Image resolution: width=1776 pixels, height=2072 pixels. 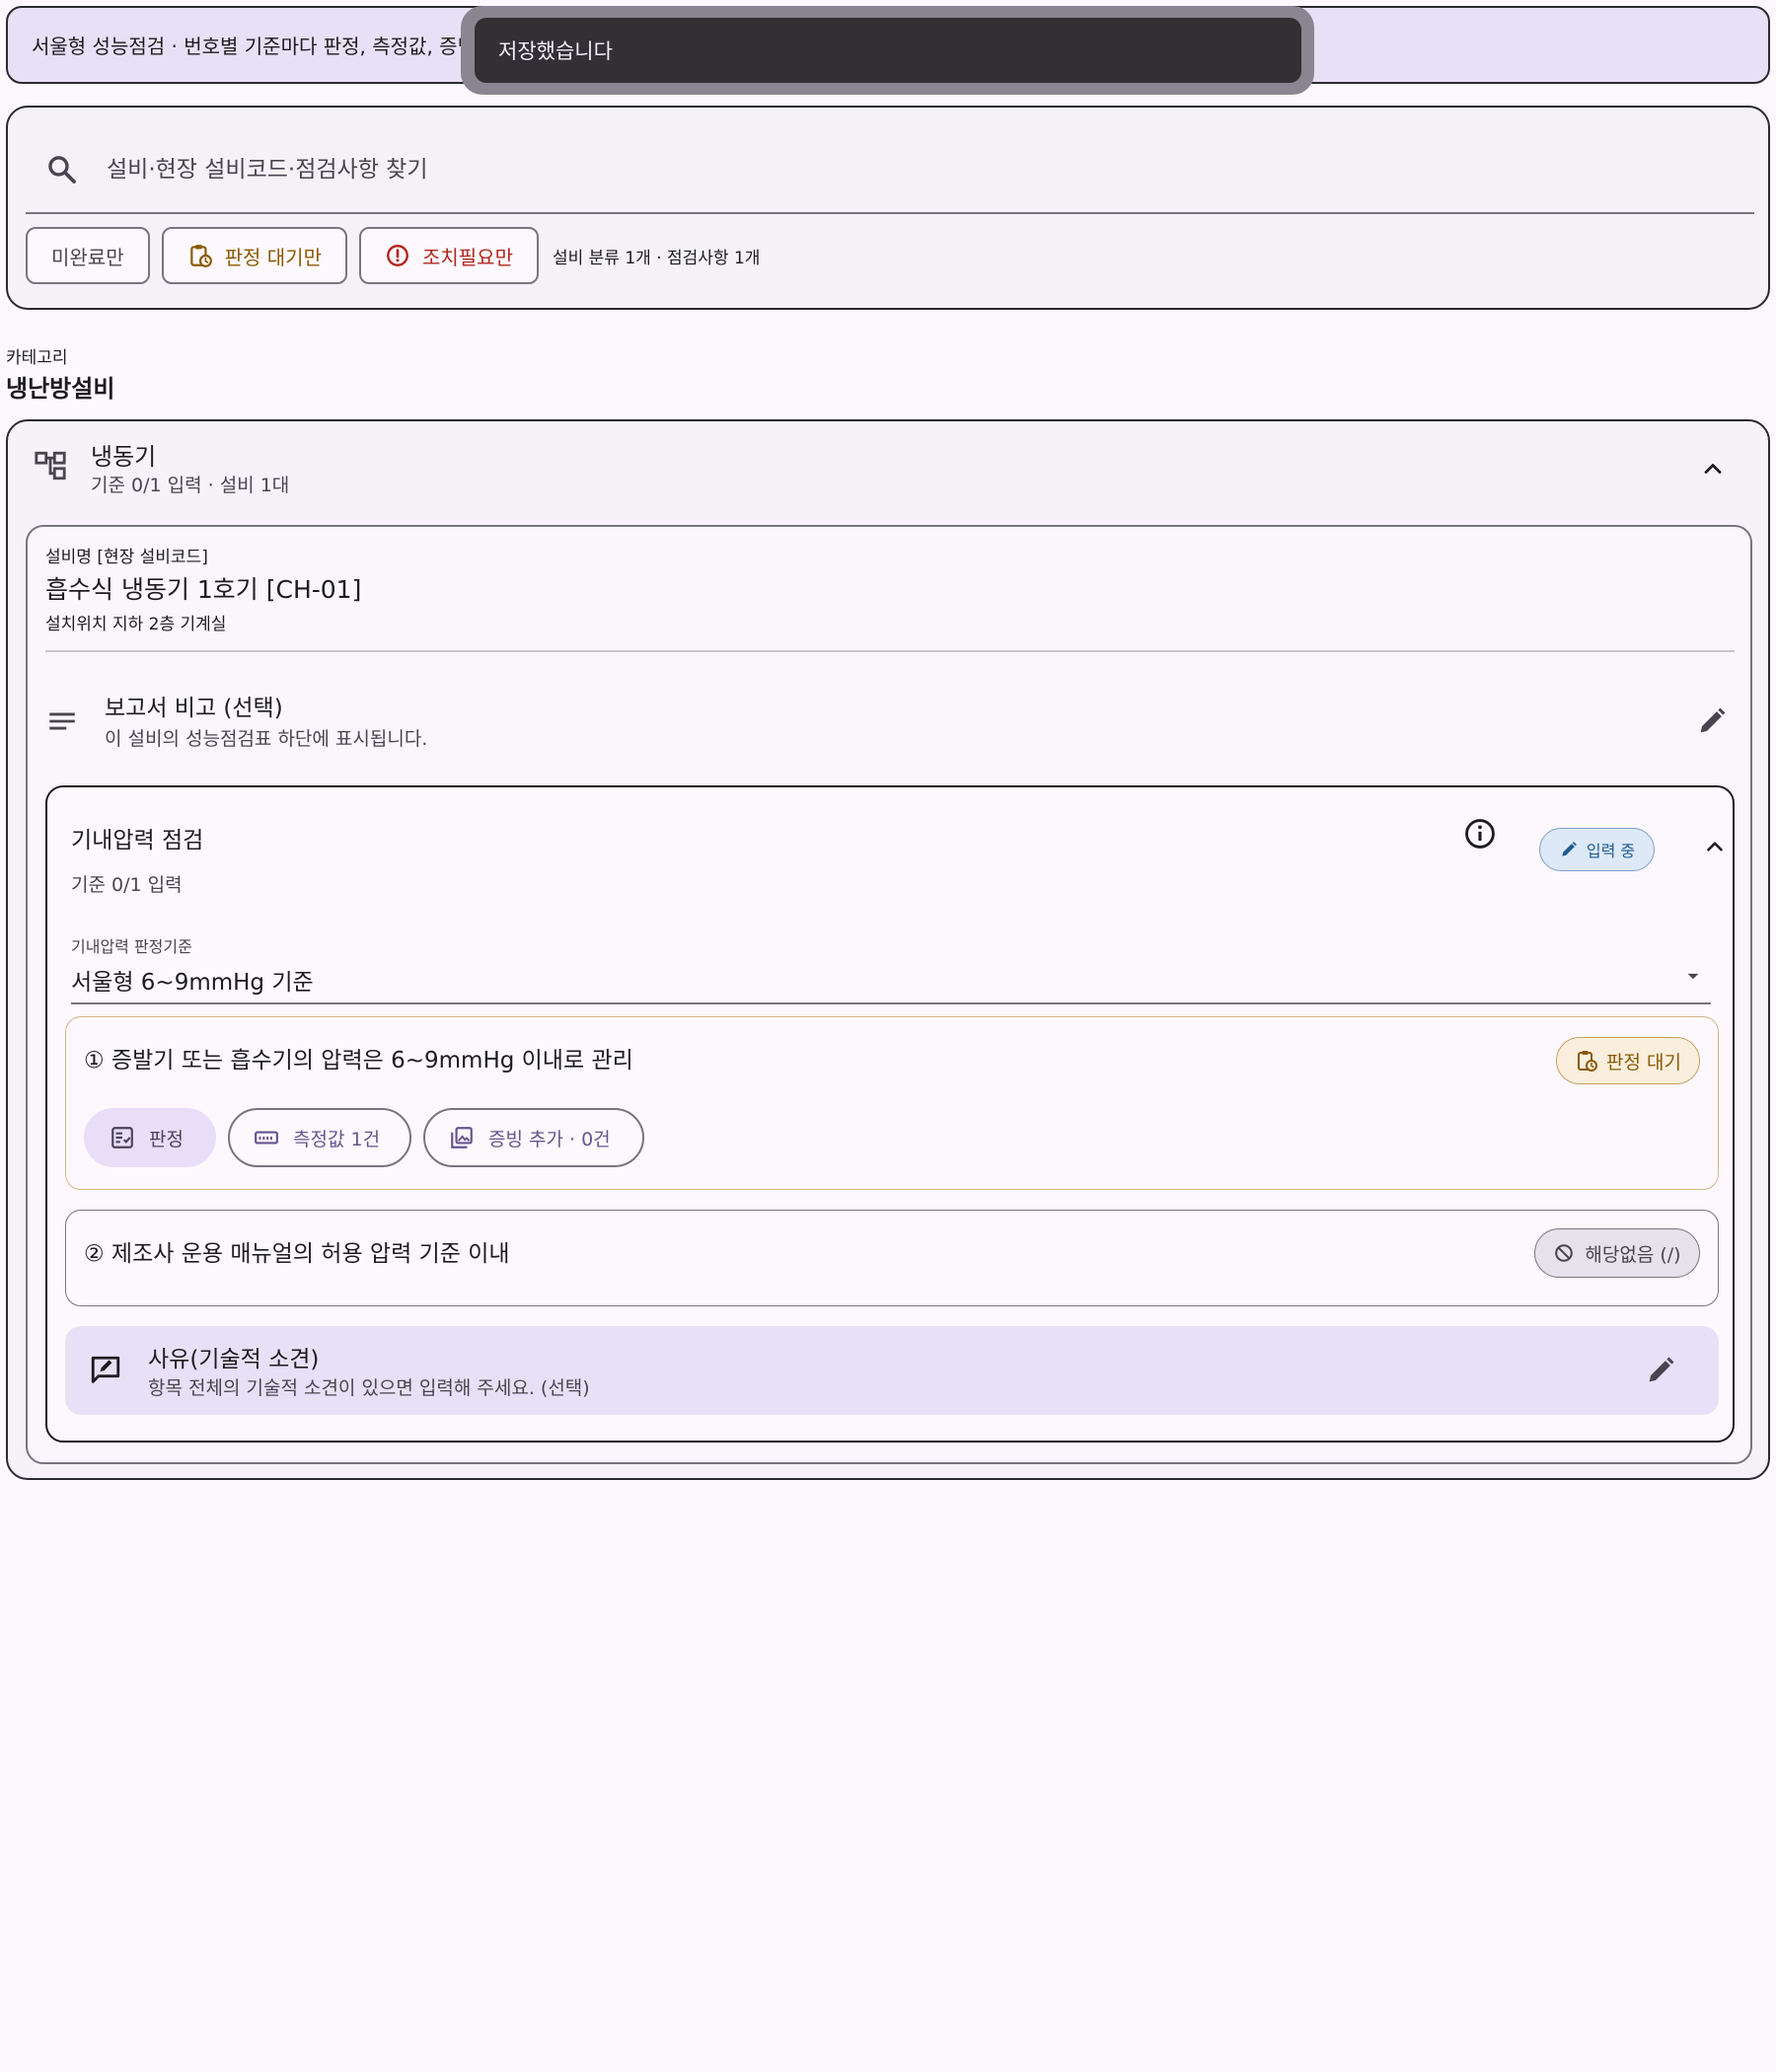 I want to click on group-subtitle: 기준 0/1 입력 · 설비 1대, so click(x=191, y=486).